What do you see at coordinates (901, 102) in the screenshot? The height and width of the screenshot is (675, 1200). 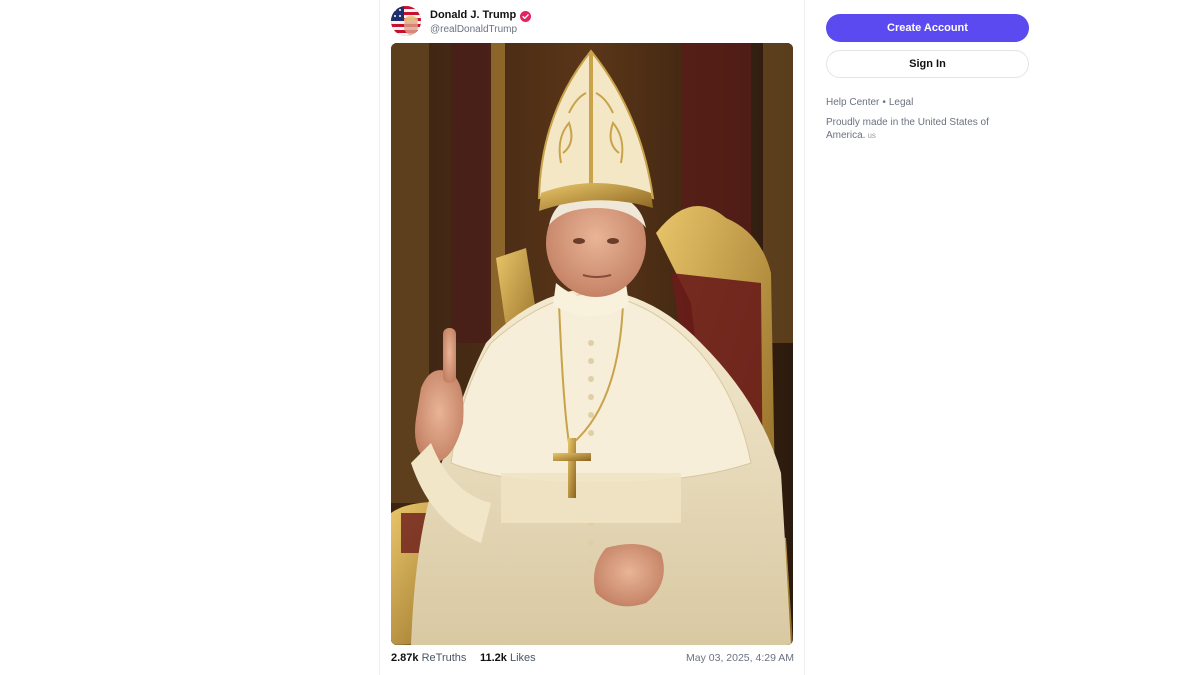 I see `legal-link: Legal` at bounding box center [901, 102].